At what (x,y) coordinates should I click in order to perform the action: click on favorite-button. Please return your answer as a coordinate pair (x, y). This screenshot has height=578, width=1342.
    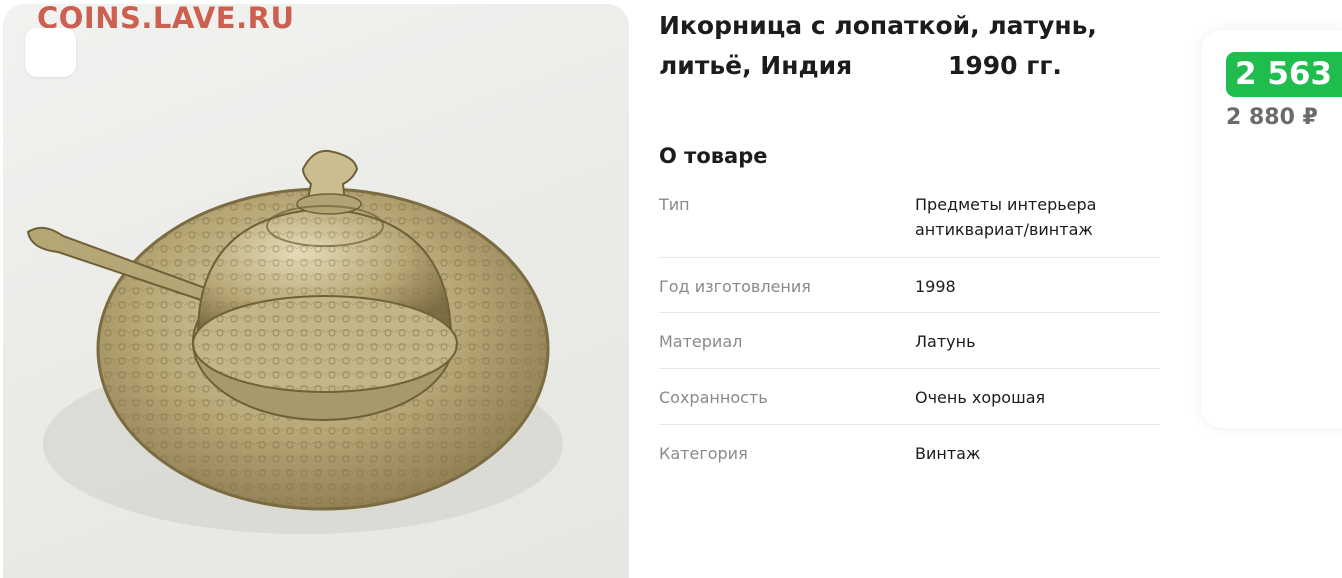
    Looking at the image, I should click on (50, 52).